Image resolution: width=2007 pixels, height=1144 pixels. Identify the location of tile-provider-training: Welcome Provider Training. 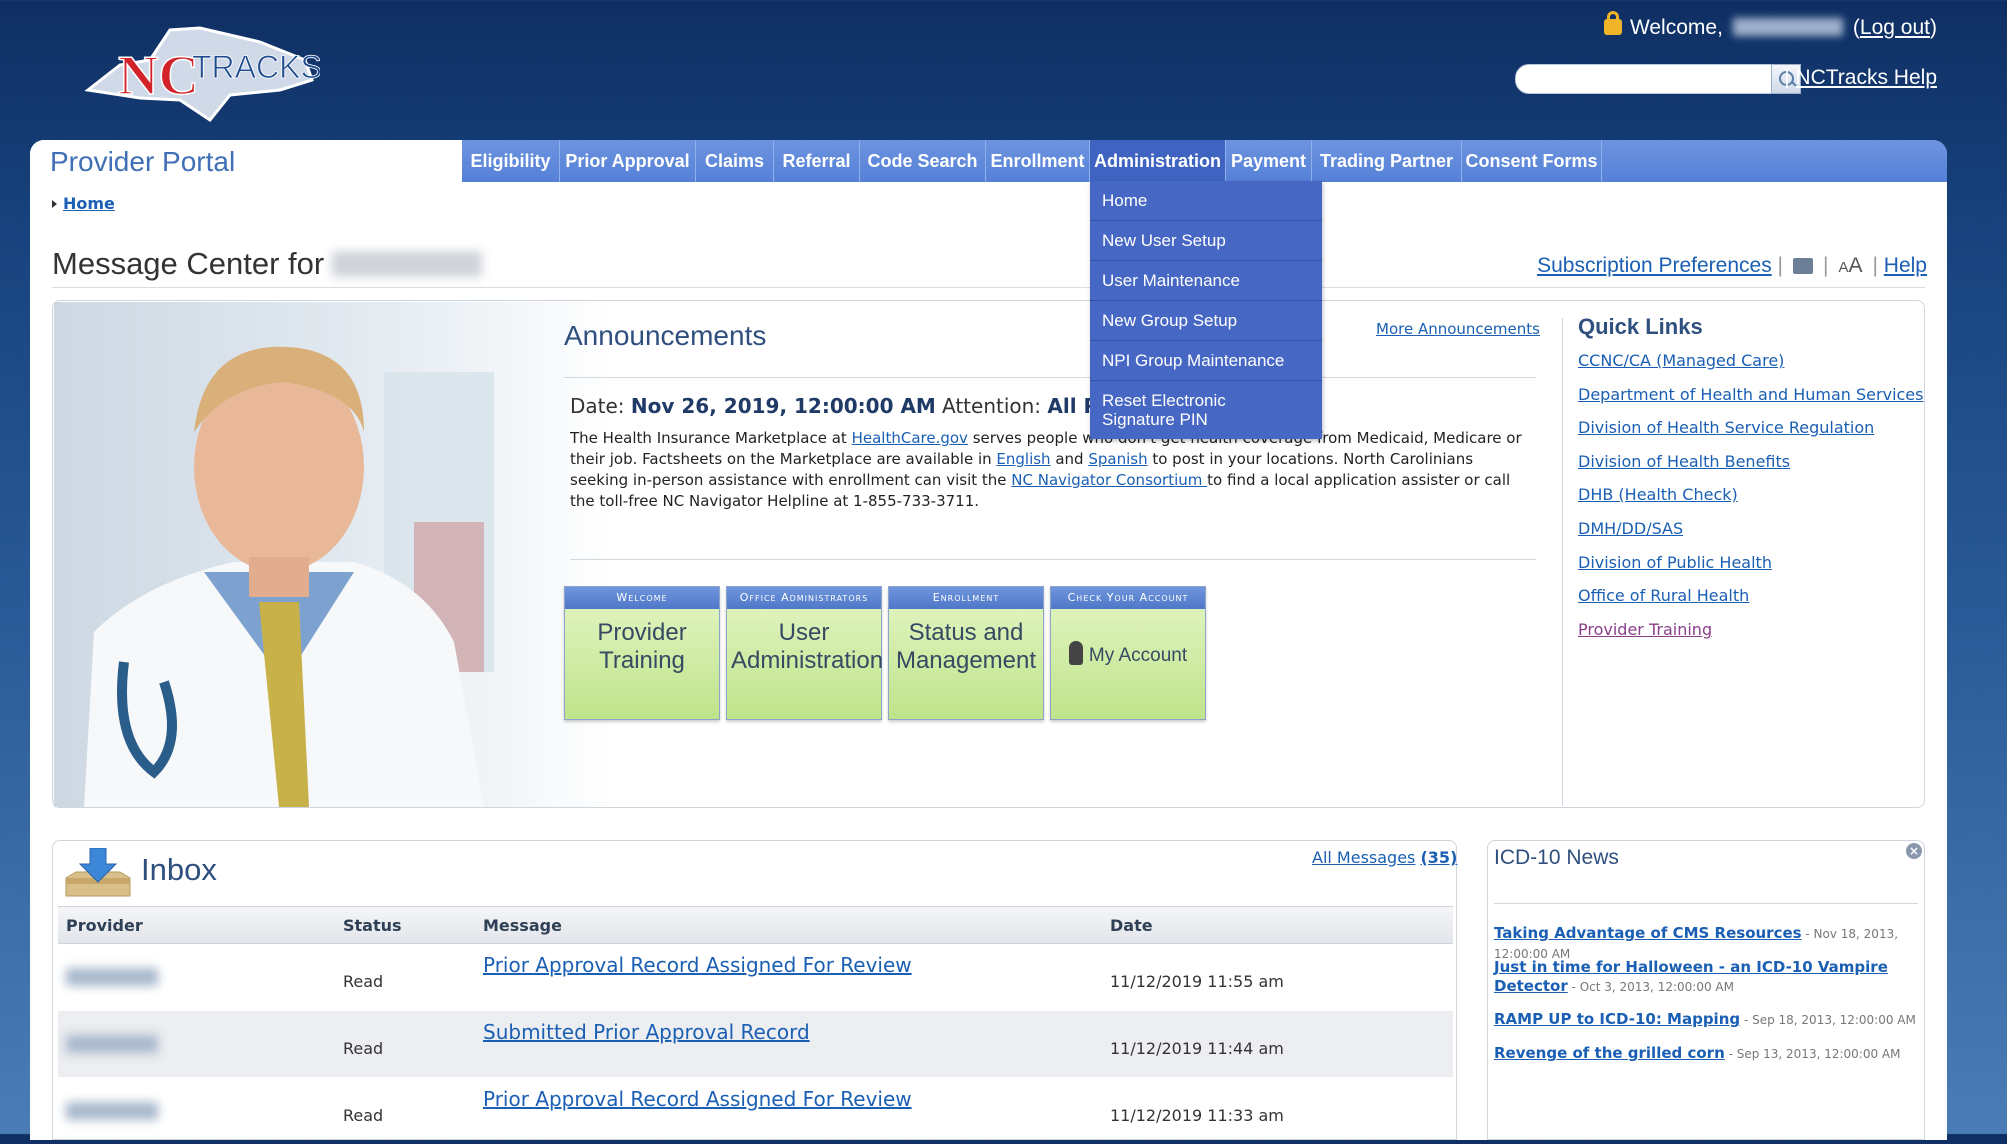
(642, 653).